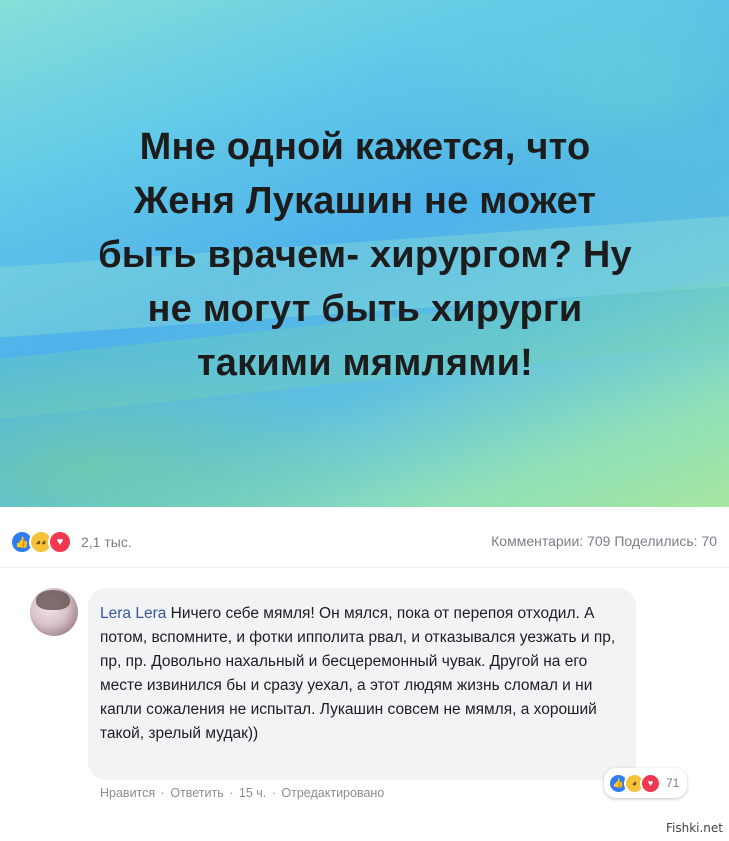 Image resolution: width=729 pixels, height=841 pixels. I want to click on watermark: Fishki.net, so click(694, 828).